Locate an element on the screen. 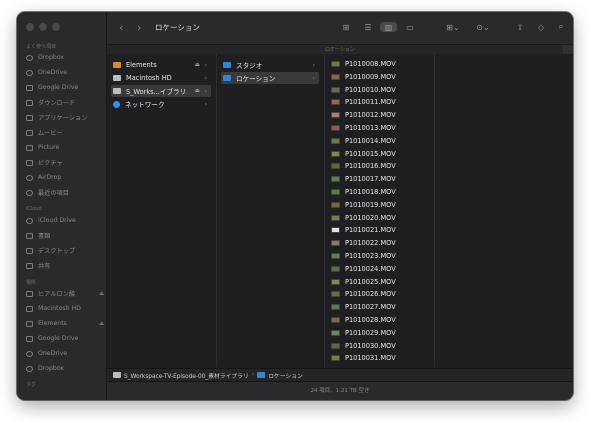 This screenshot has width=590, height=422. sidebar-item-icloud-0: iCloud Drive is located at coordinates (64, 220).